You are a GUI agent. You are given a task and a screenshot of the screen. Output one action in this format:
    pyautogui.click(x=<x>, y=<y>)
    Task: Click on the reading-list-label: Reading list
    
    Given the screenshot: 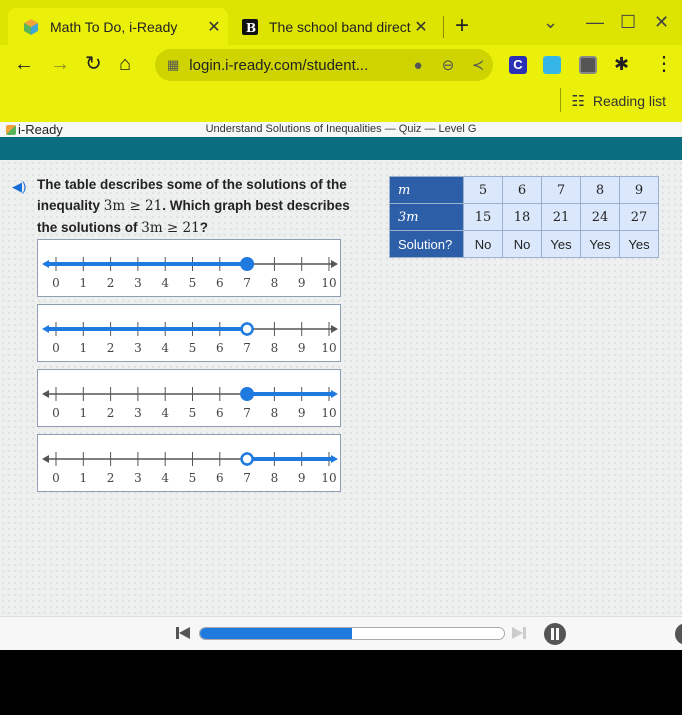 What is the action you would take?
    pyautogui.click(x=629, y=101)
    